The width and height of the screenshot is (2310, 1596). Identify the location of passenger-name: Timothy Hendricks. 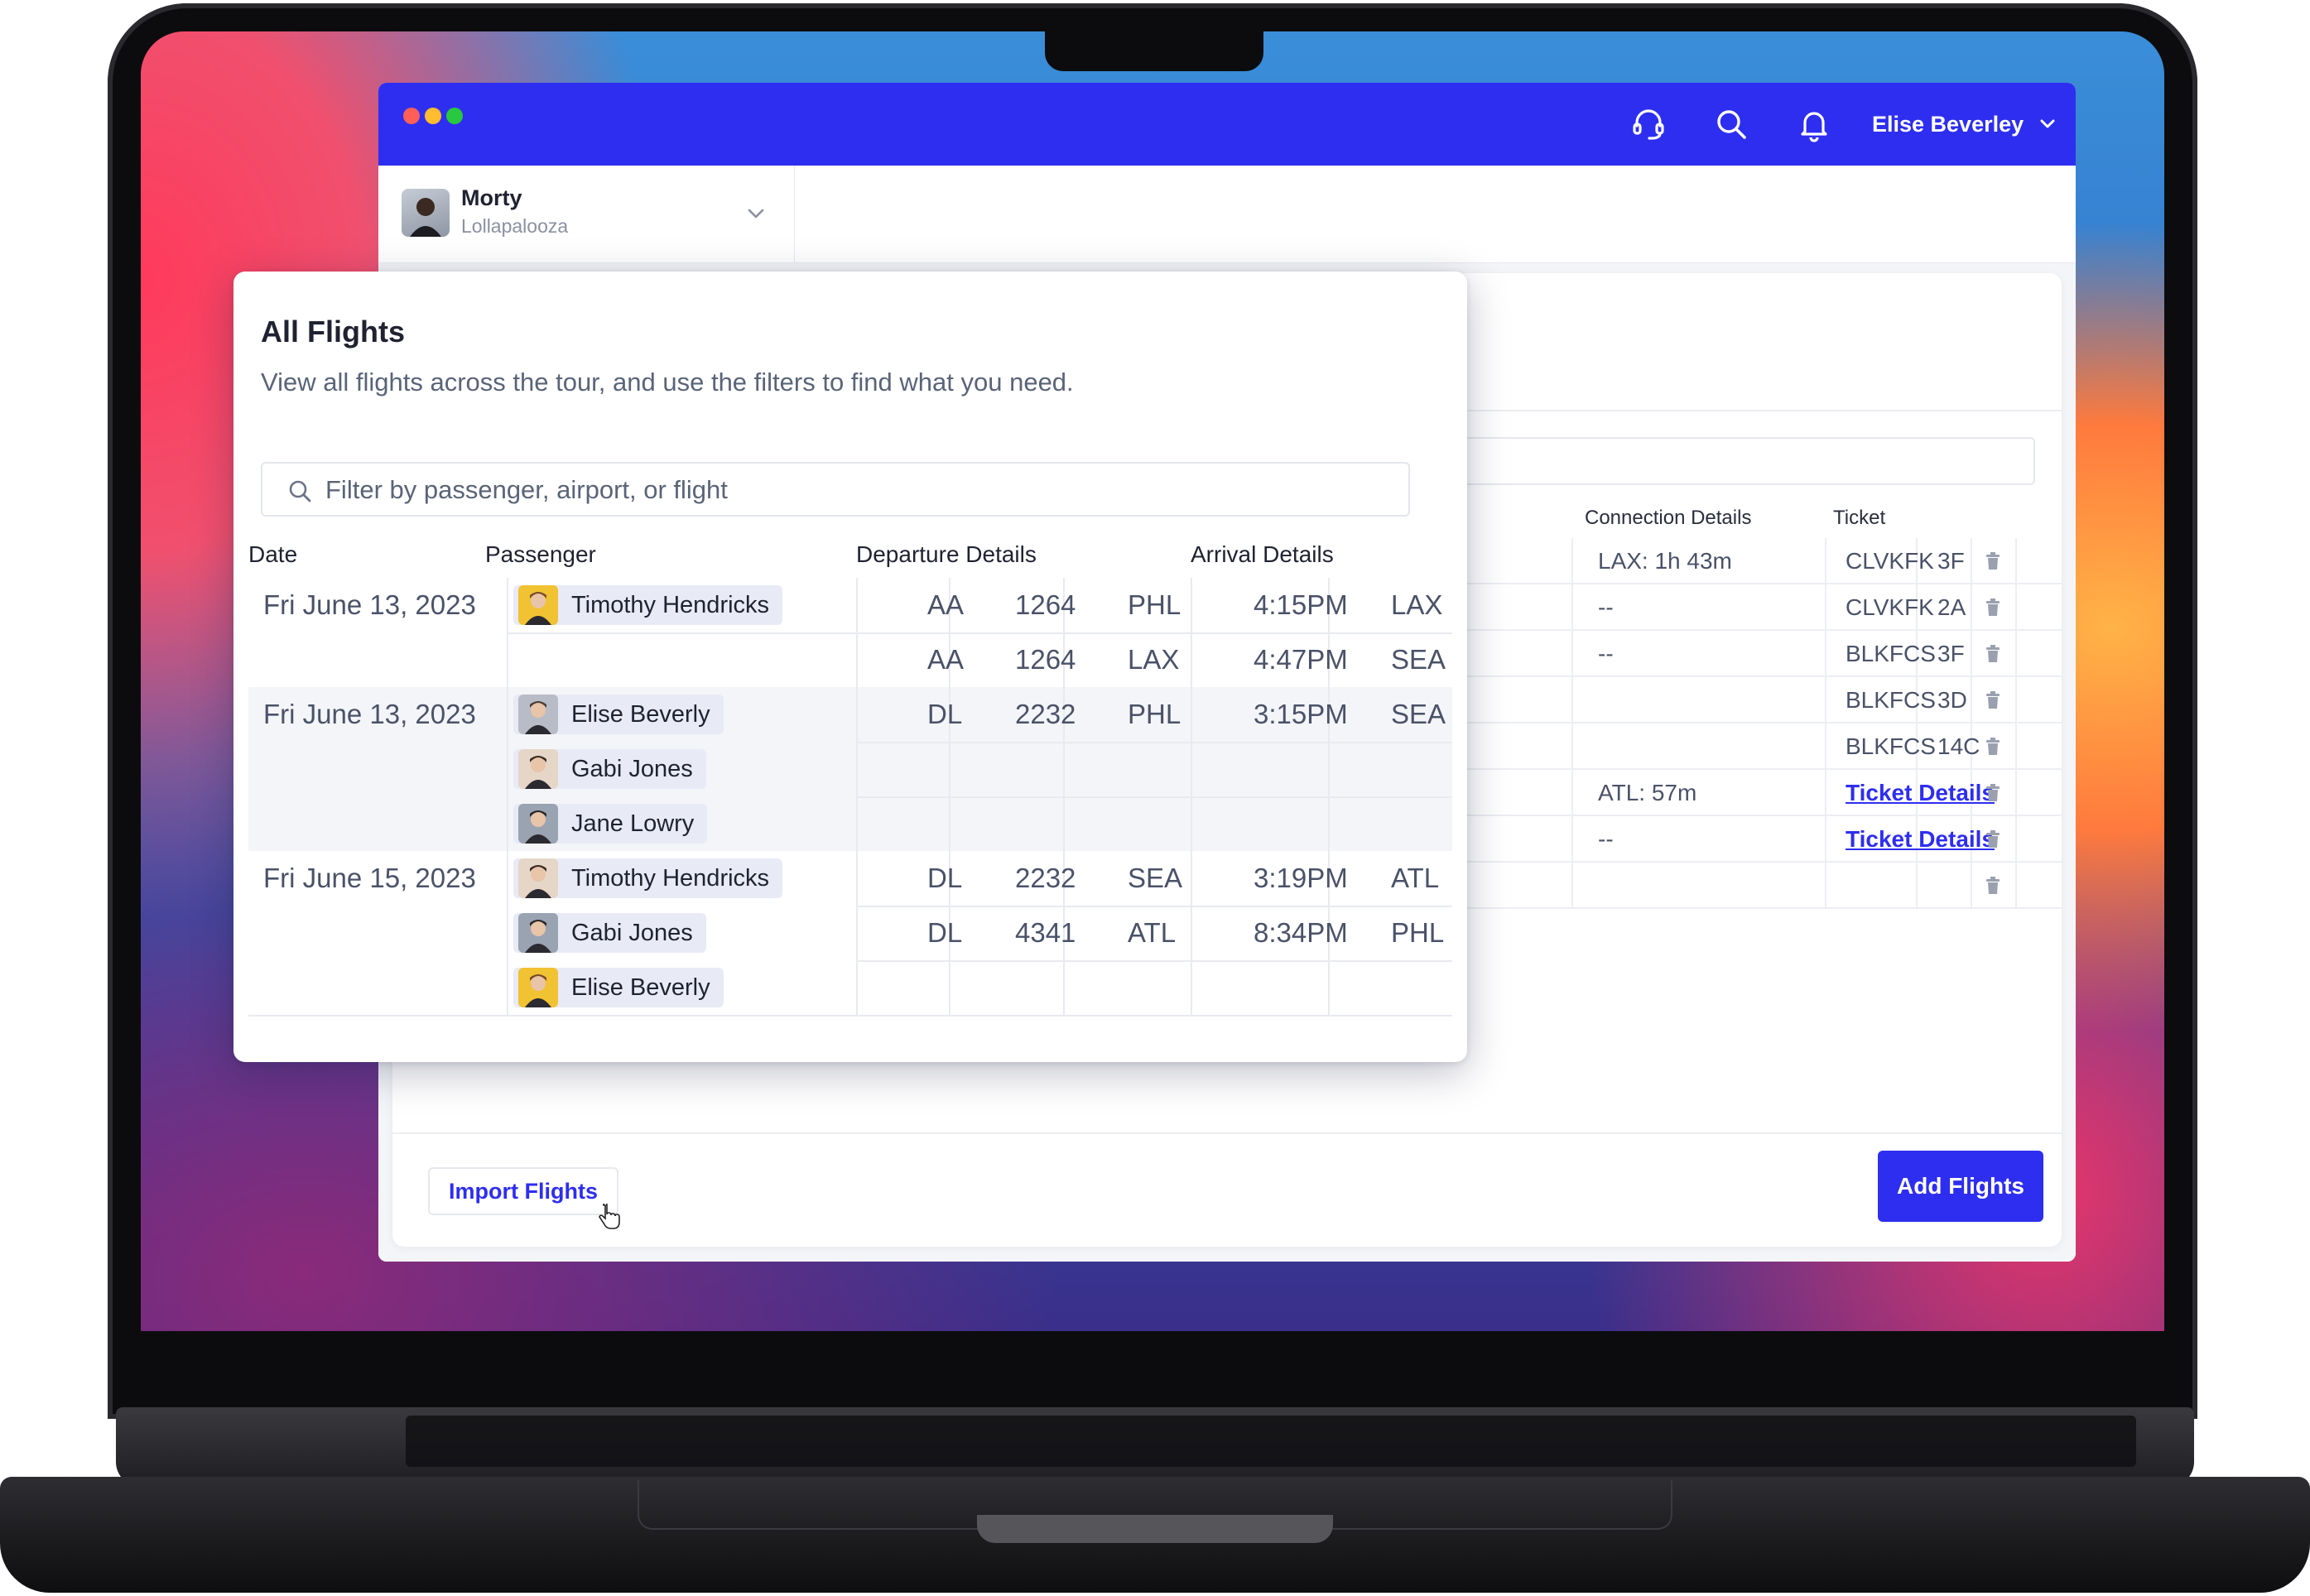
(671, 604).